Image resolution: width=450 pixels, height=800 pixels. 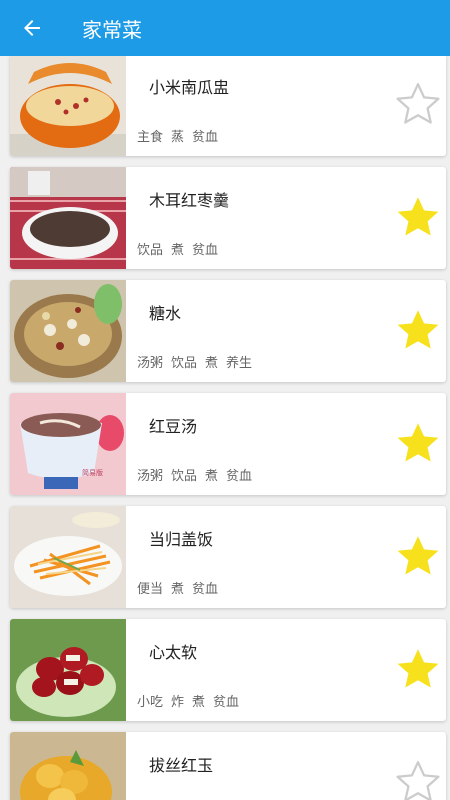 I want to click on recipe-image-sweet-soup, so click(x=68, y=331).